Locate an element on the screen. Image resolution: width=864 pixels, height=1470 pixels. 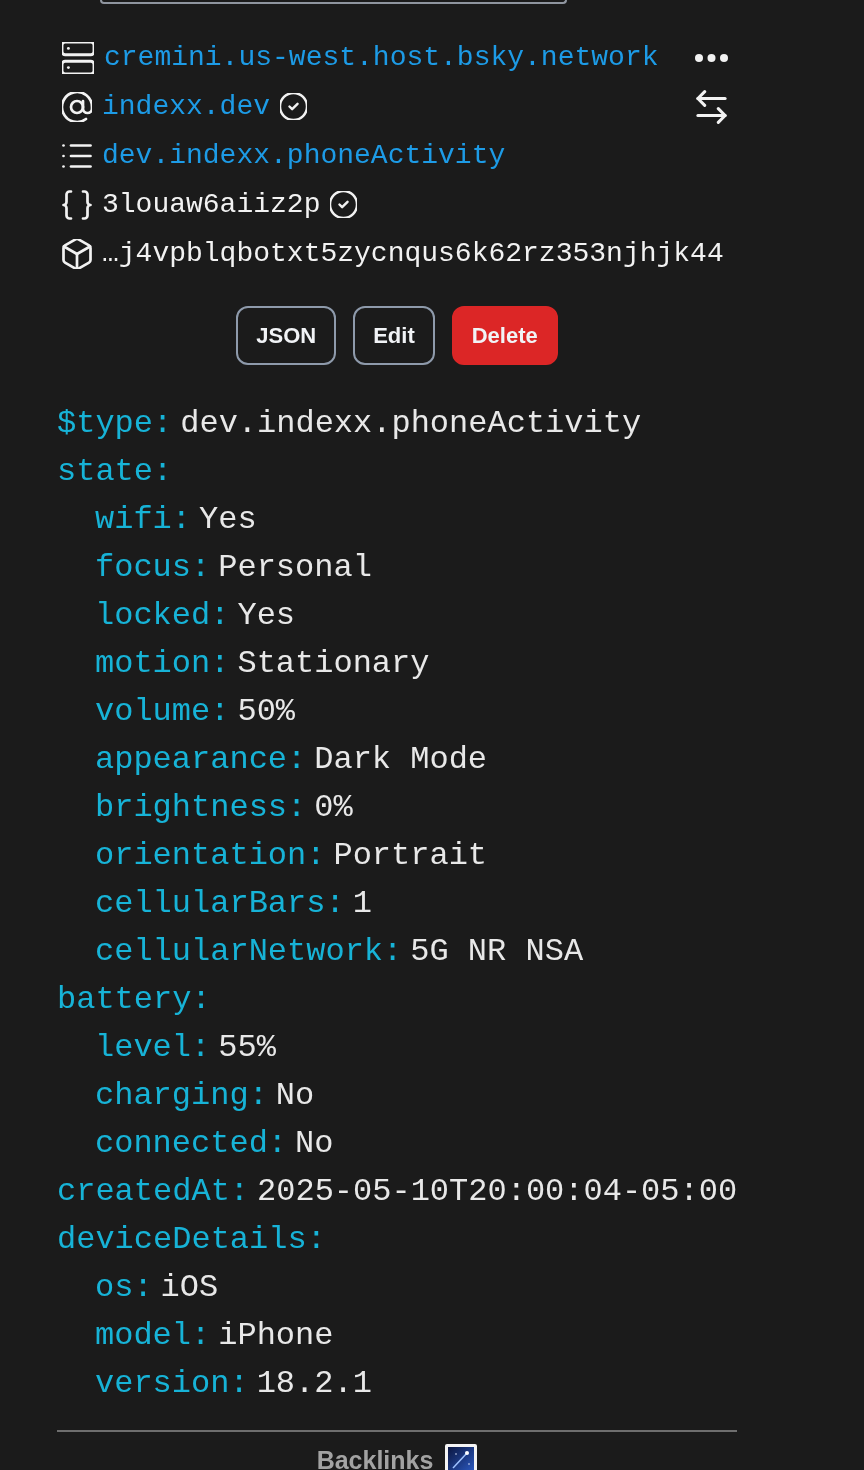
field-value: Personal is located at coordinates (295, 567).